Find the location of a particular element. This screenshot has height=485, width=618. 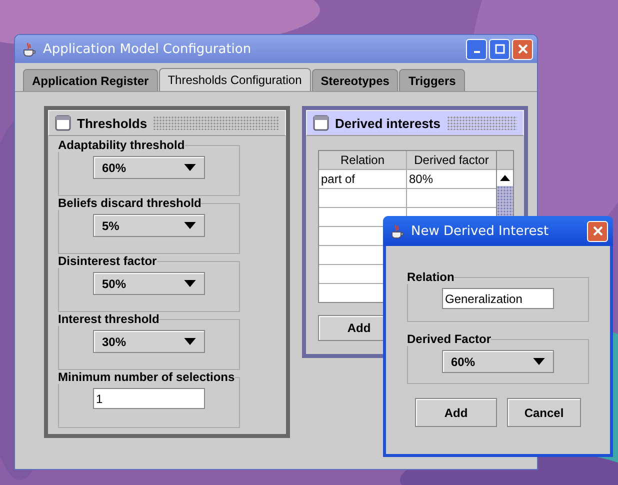

maximize-icon is located at coordinates (499, 49).